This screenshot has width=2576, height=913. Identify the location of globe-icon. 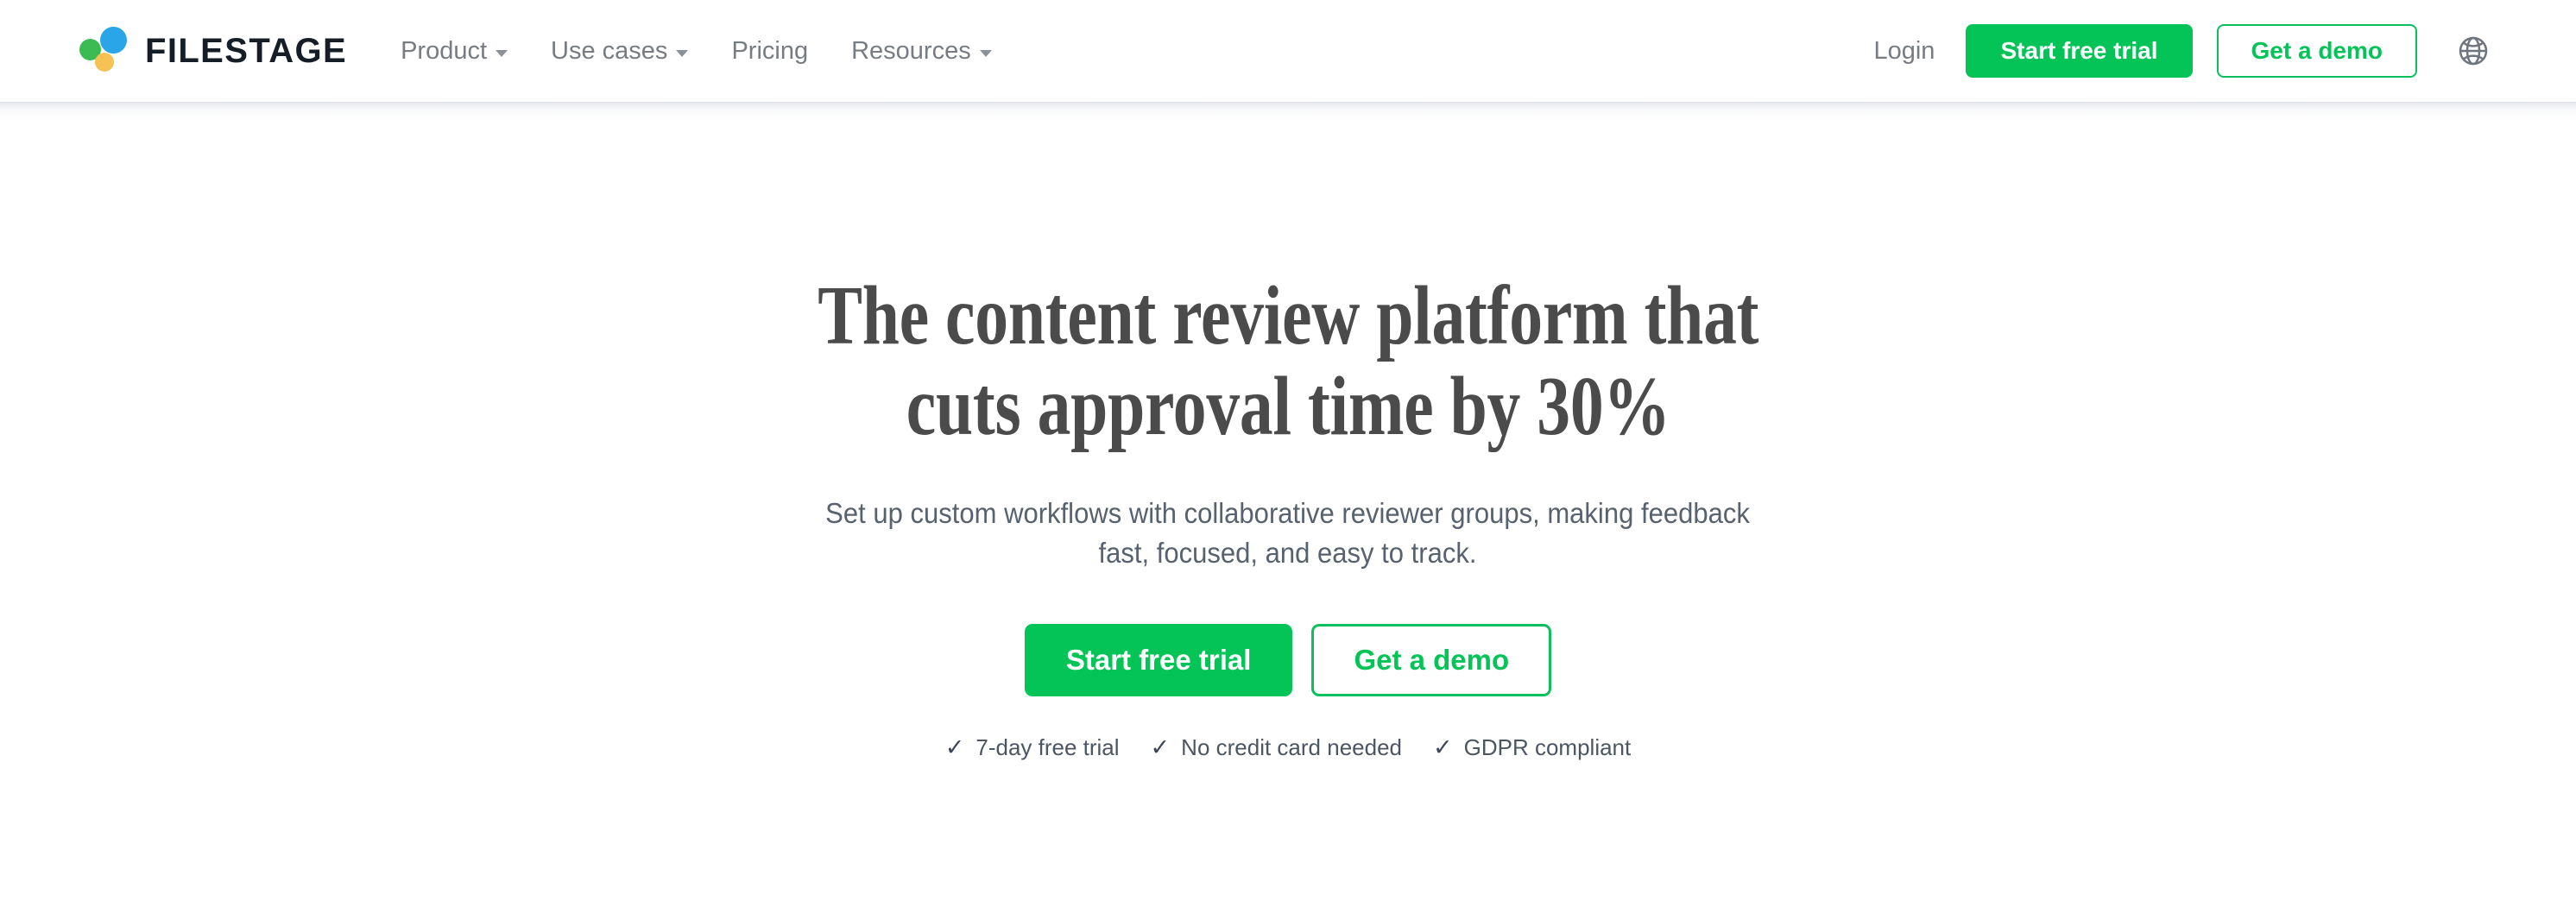
(2473, 51).